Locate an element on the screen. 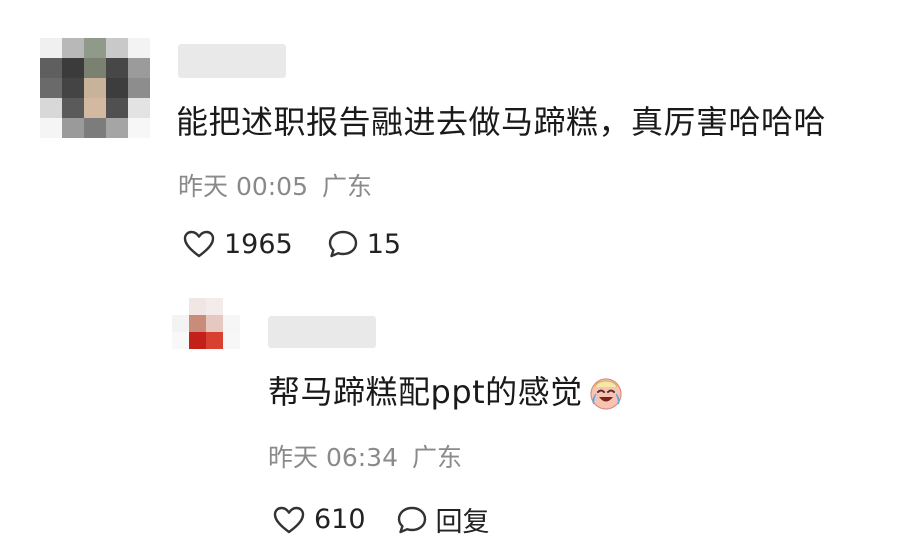 The height and width of the screenshot is (540, 910). crying-laughing-emoji-icon is located at coordinates (606, 394).